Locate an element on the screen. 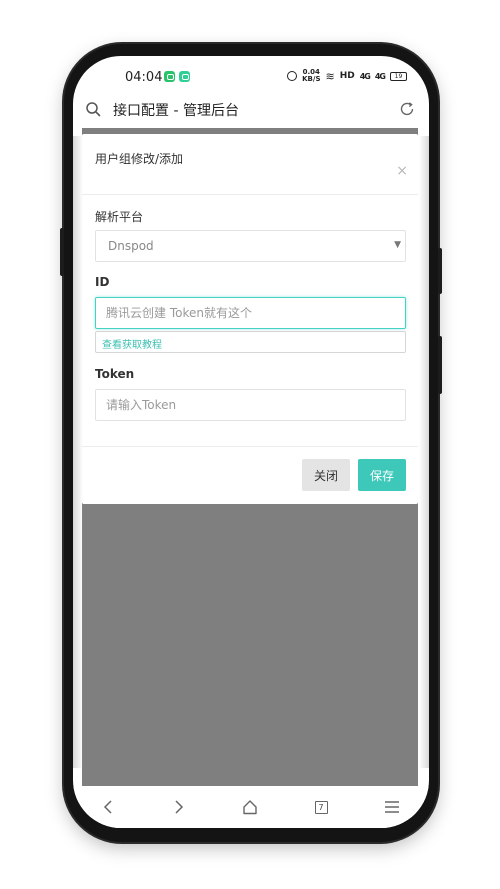  help-tutorial-link: 查看获取教程 is located at coordinates (132, 343).